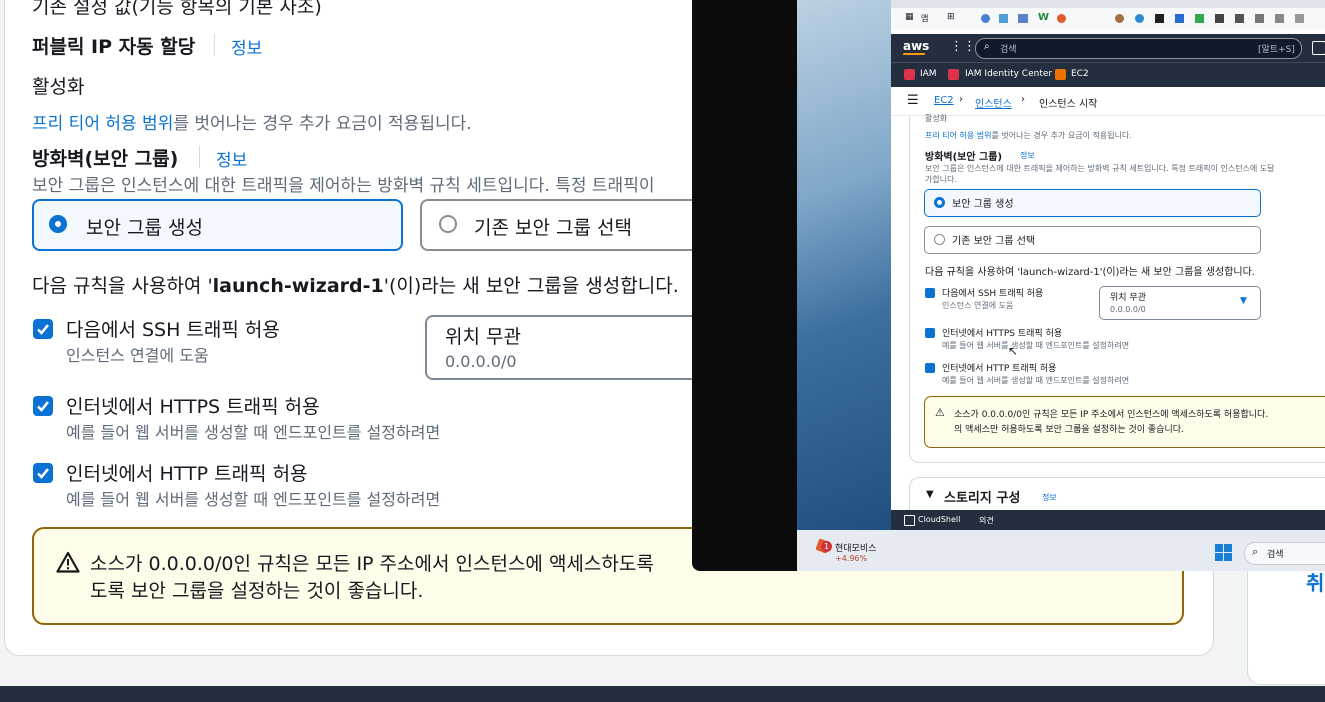 This screenshot has width=1325, height=702. Describe the element at coordinates (1092, 240) in the screenshot. I see `overlay-existing-group-option: 기존 보안 그룹 선택` at that location.